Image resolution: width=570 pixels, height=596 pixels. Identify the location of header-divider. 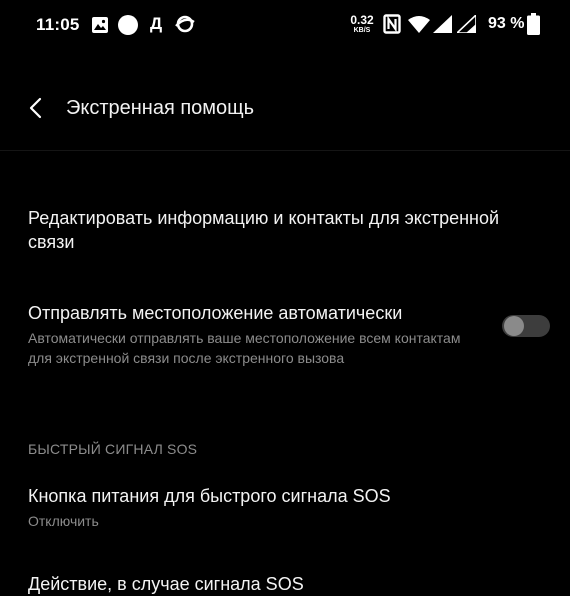
(285, 150).